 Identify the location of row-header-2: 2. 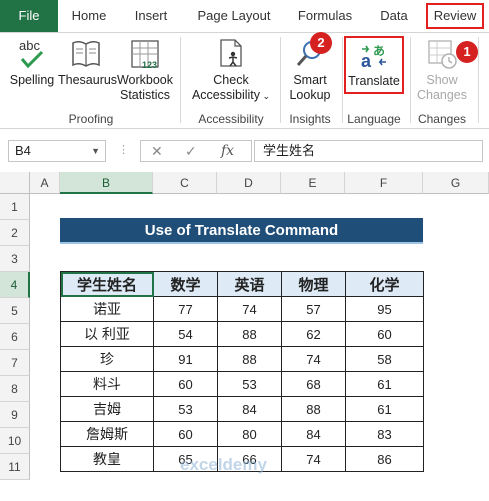
(15, 233).